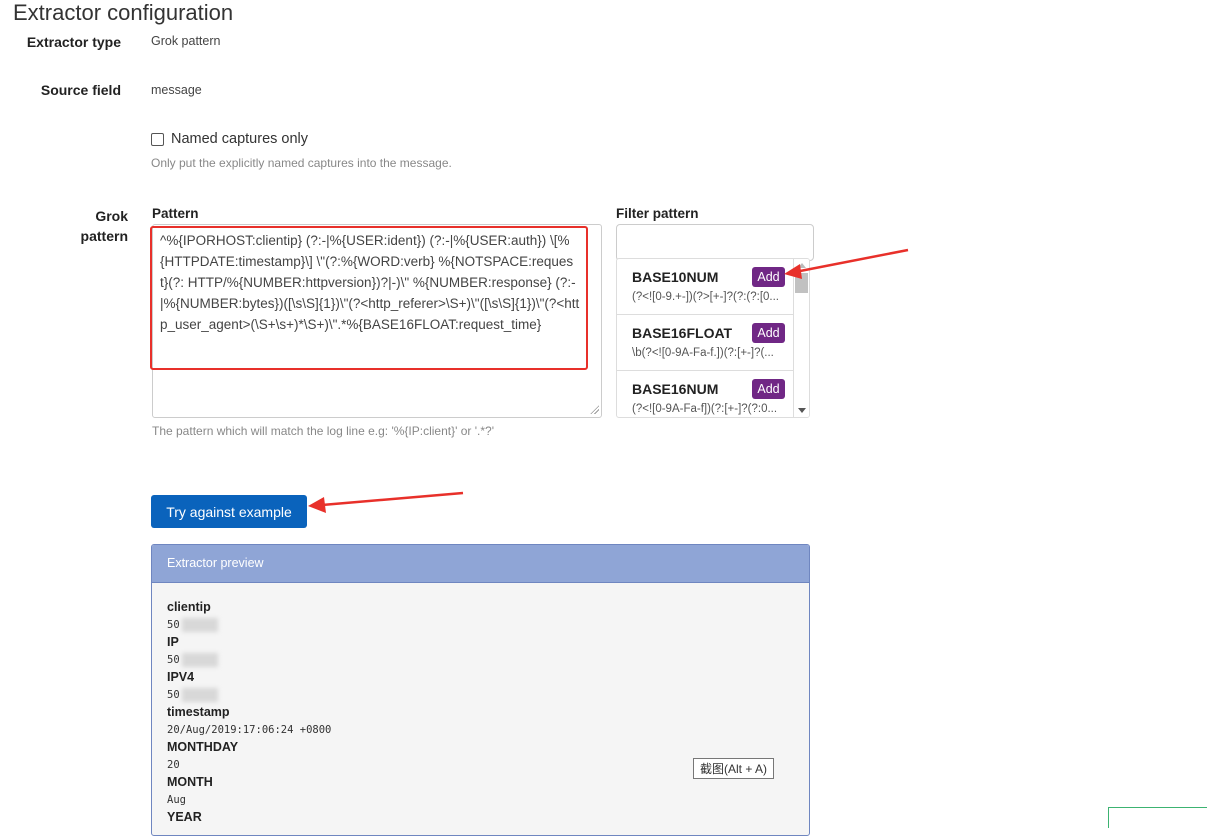 This screenshot has height=836, width=1207. Describe the element at coordinates (176, 90) in the screenshot. I see `source-field-value: message` at that location.